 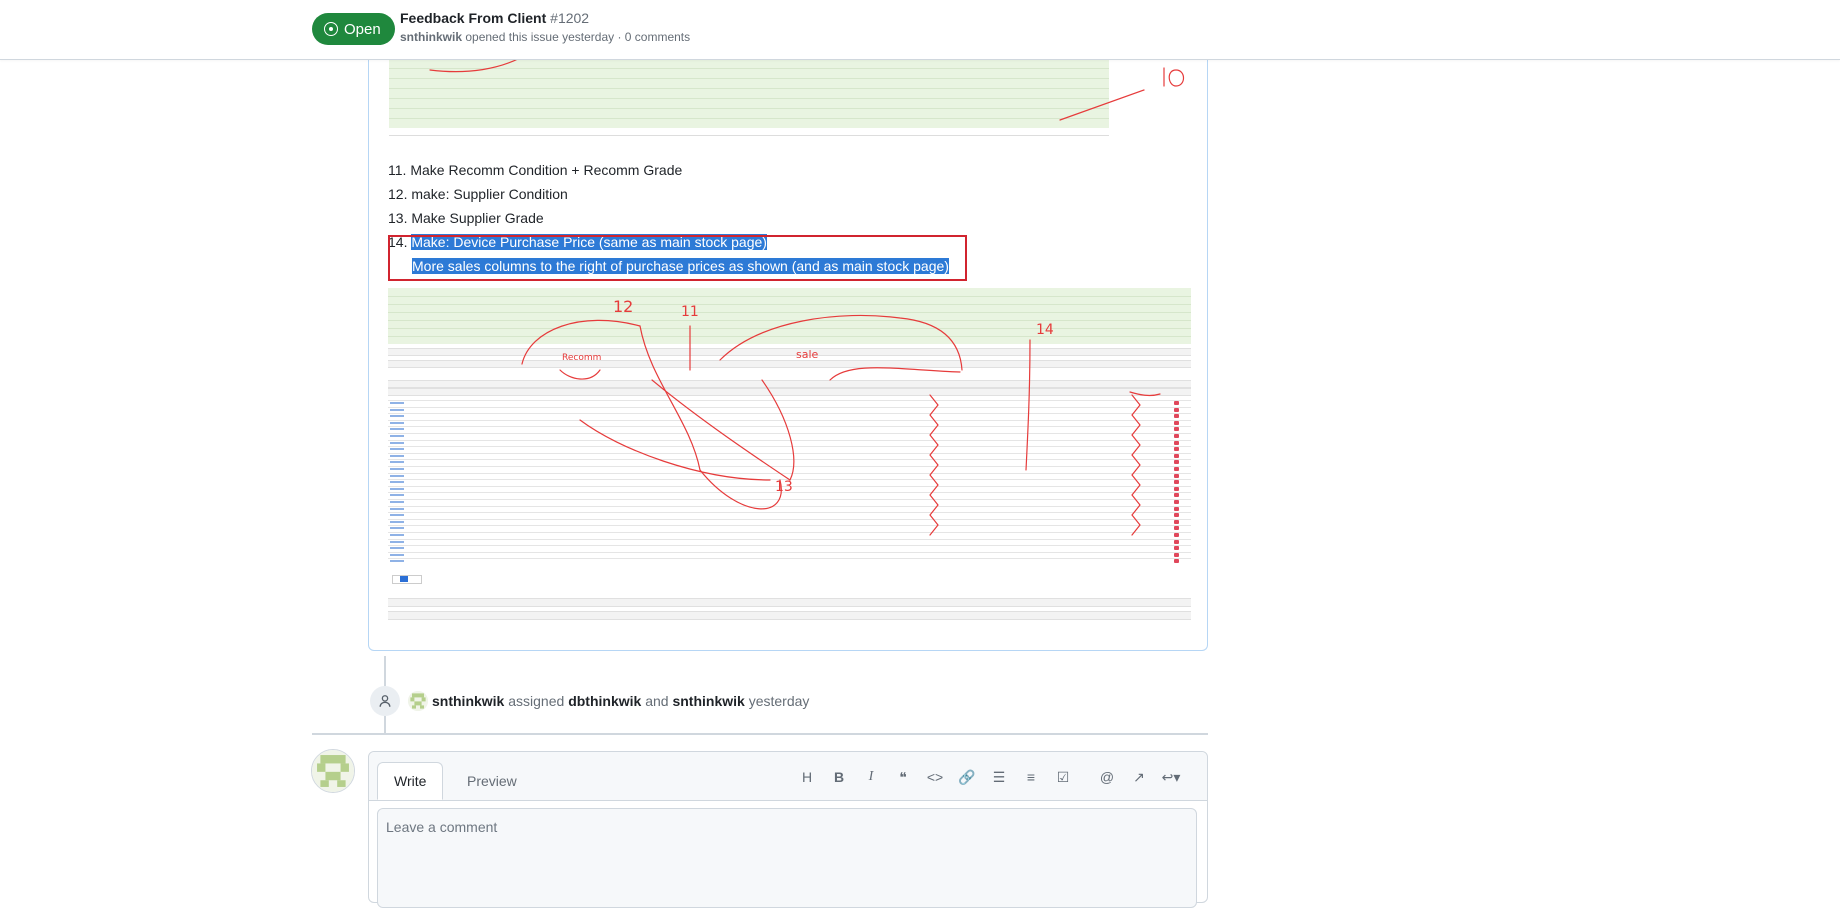 What do you see at coordinates (1107, 777) in the screenshot?
I see `mention-icon: @` at bounding box center [1107, 777].